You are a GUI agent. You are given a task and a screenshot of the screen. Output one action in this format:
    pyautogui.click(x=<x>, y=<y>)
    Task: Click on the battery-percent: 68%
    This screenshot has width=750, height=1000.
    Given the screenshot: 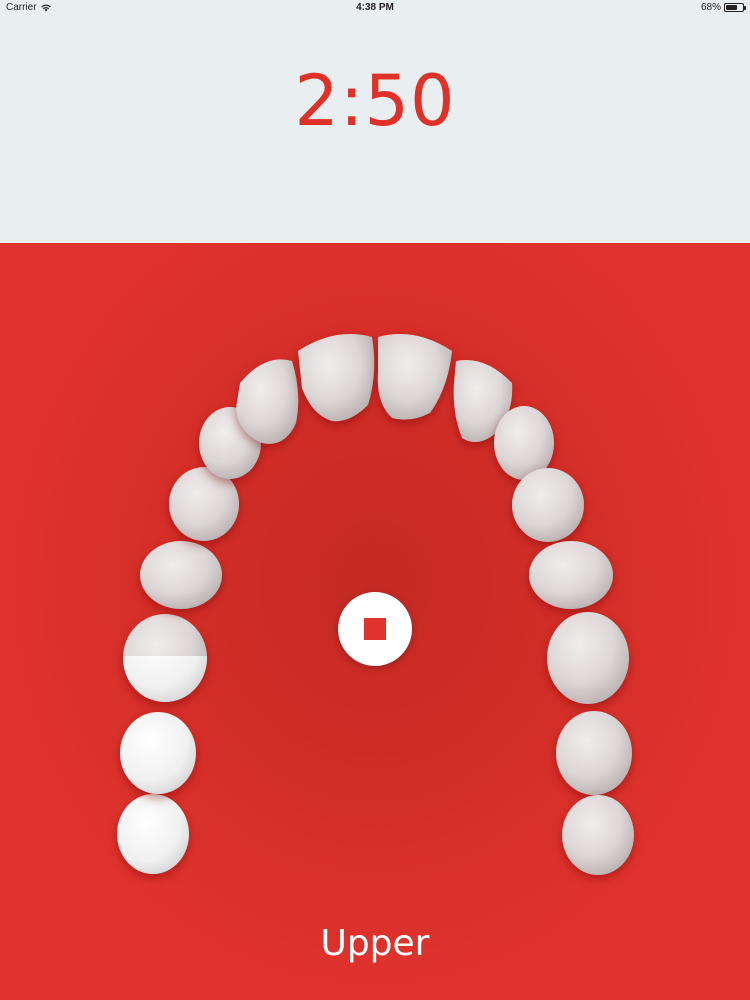 What is the action you would take?
    pyautogui.click(x=710, y=7)
    